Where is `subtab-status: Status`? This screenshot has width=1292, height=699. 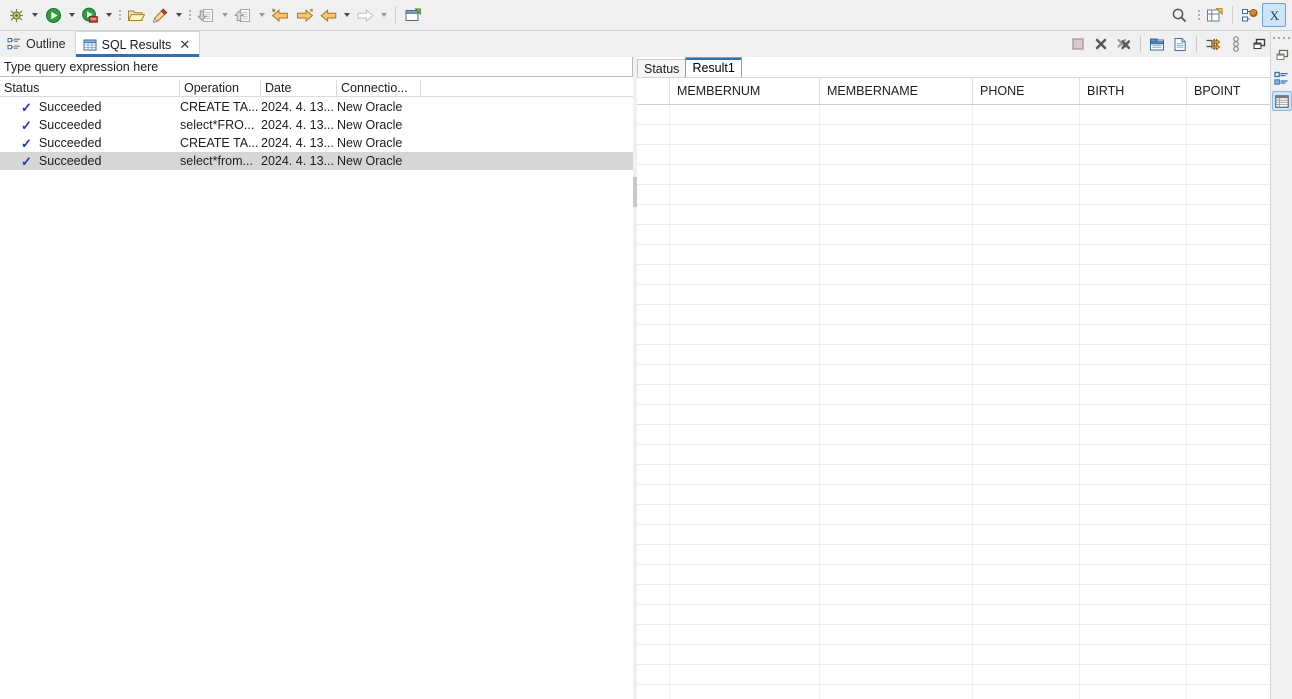 subtab-status: Status is located at coordinates (662, 68).